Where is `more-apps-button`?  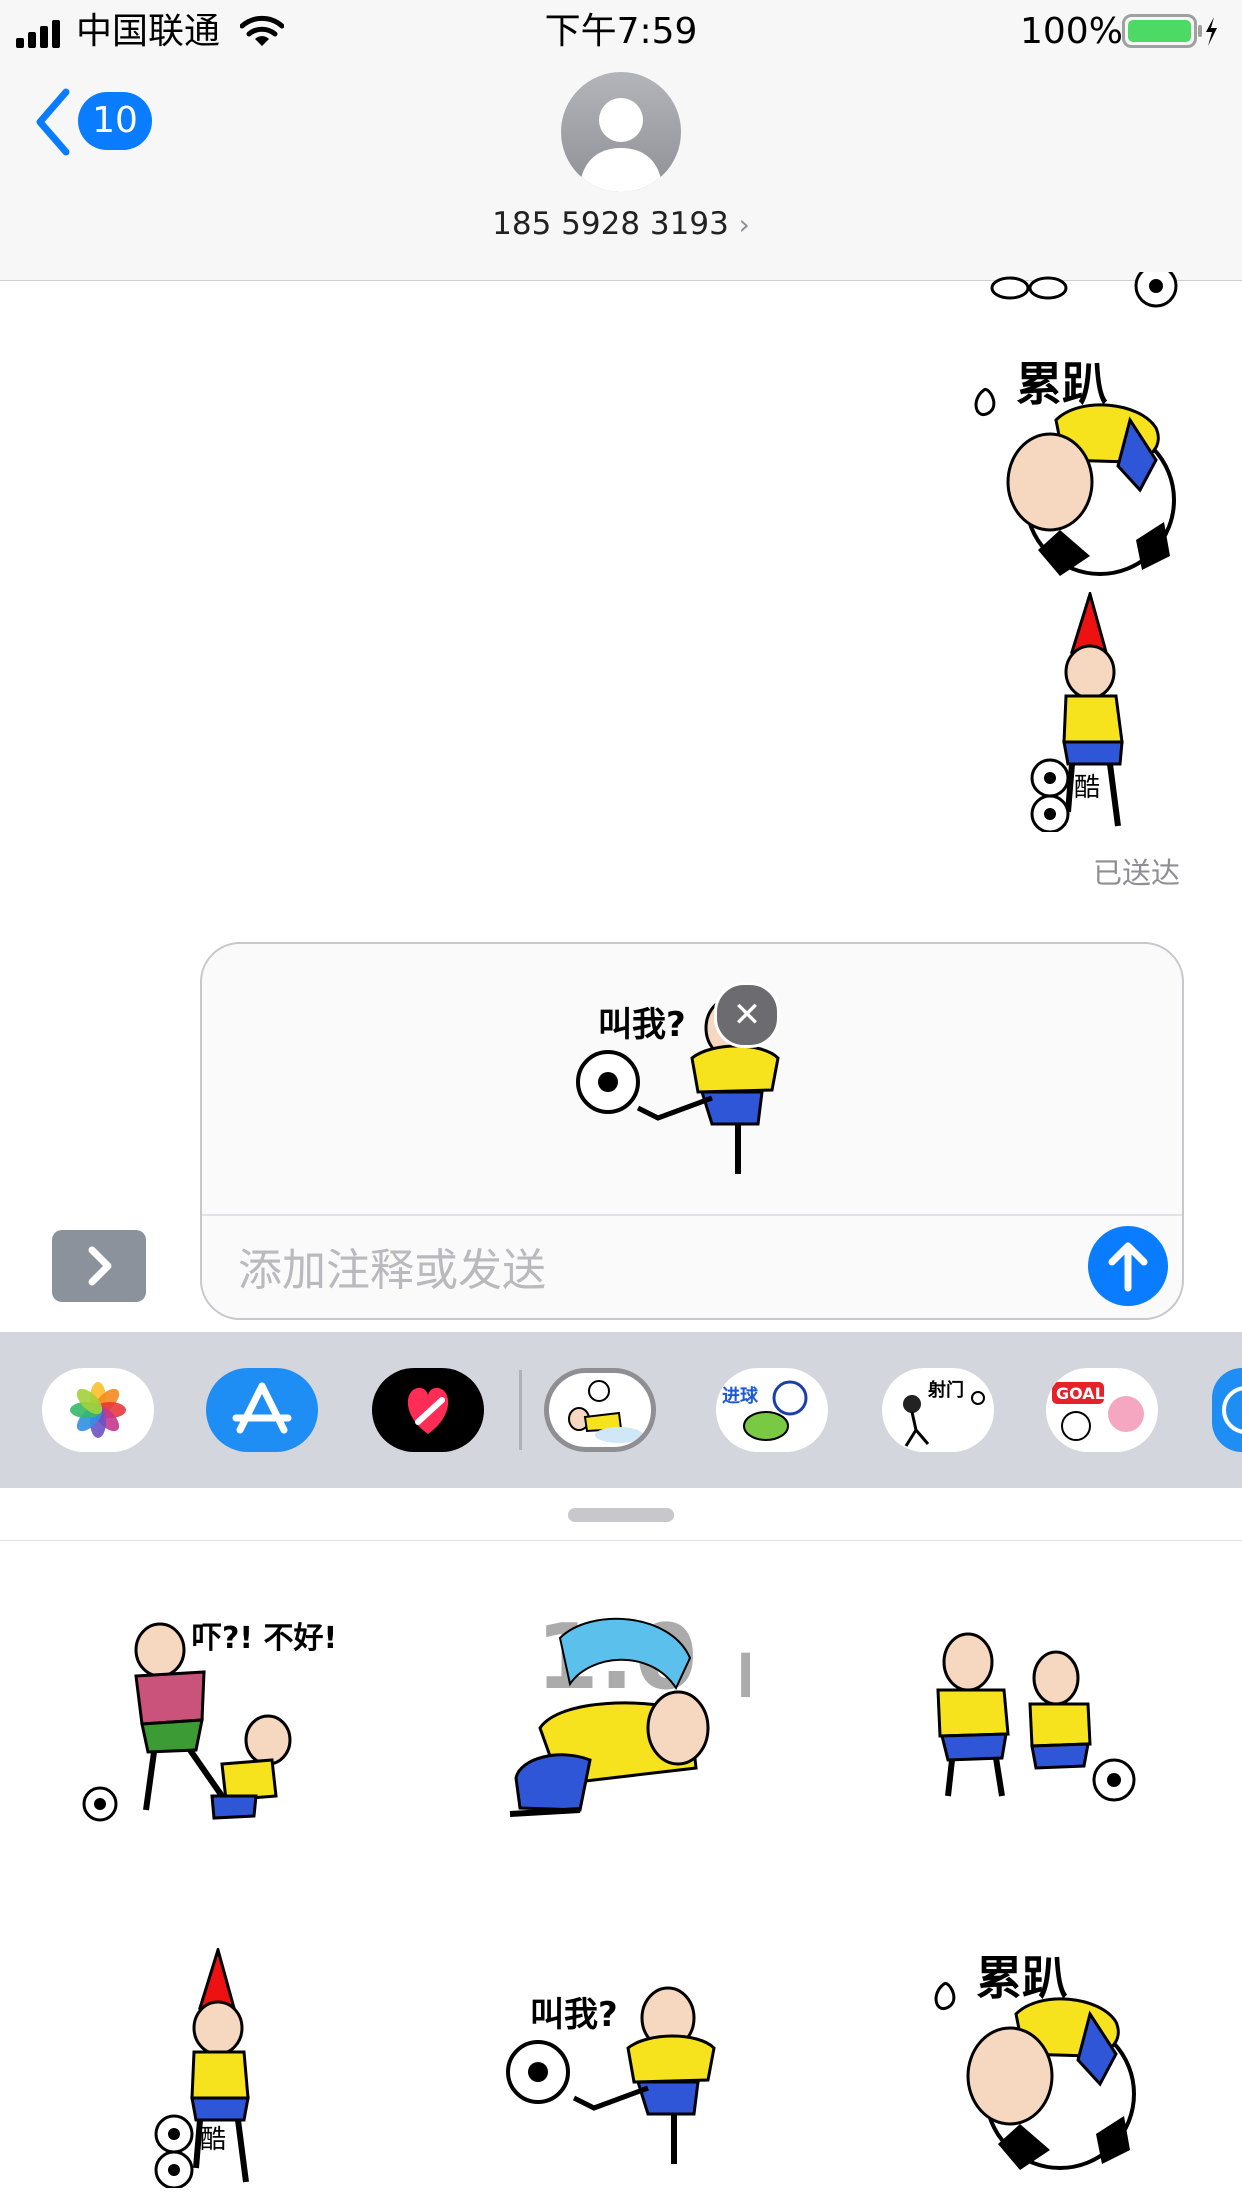 more-apps-button is located at coordinates (1227, 1410).